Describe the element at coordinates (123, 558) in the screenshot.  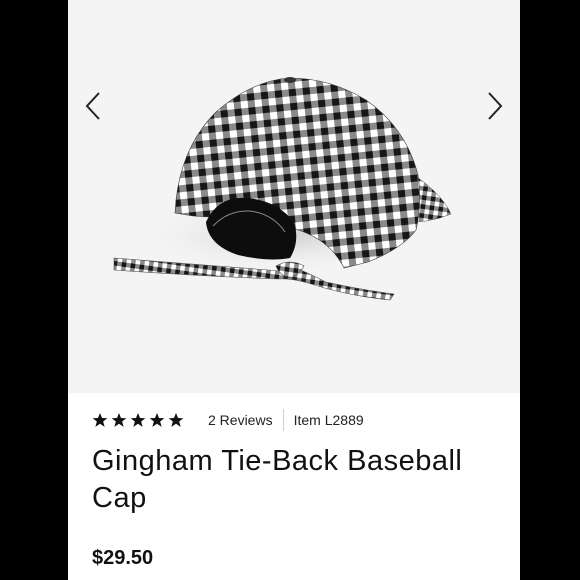
I see `product-price: $29.50` at that location.